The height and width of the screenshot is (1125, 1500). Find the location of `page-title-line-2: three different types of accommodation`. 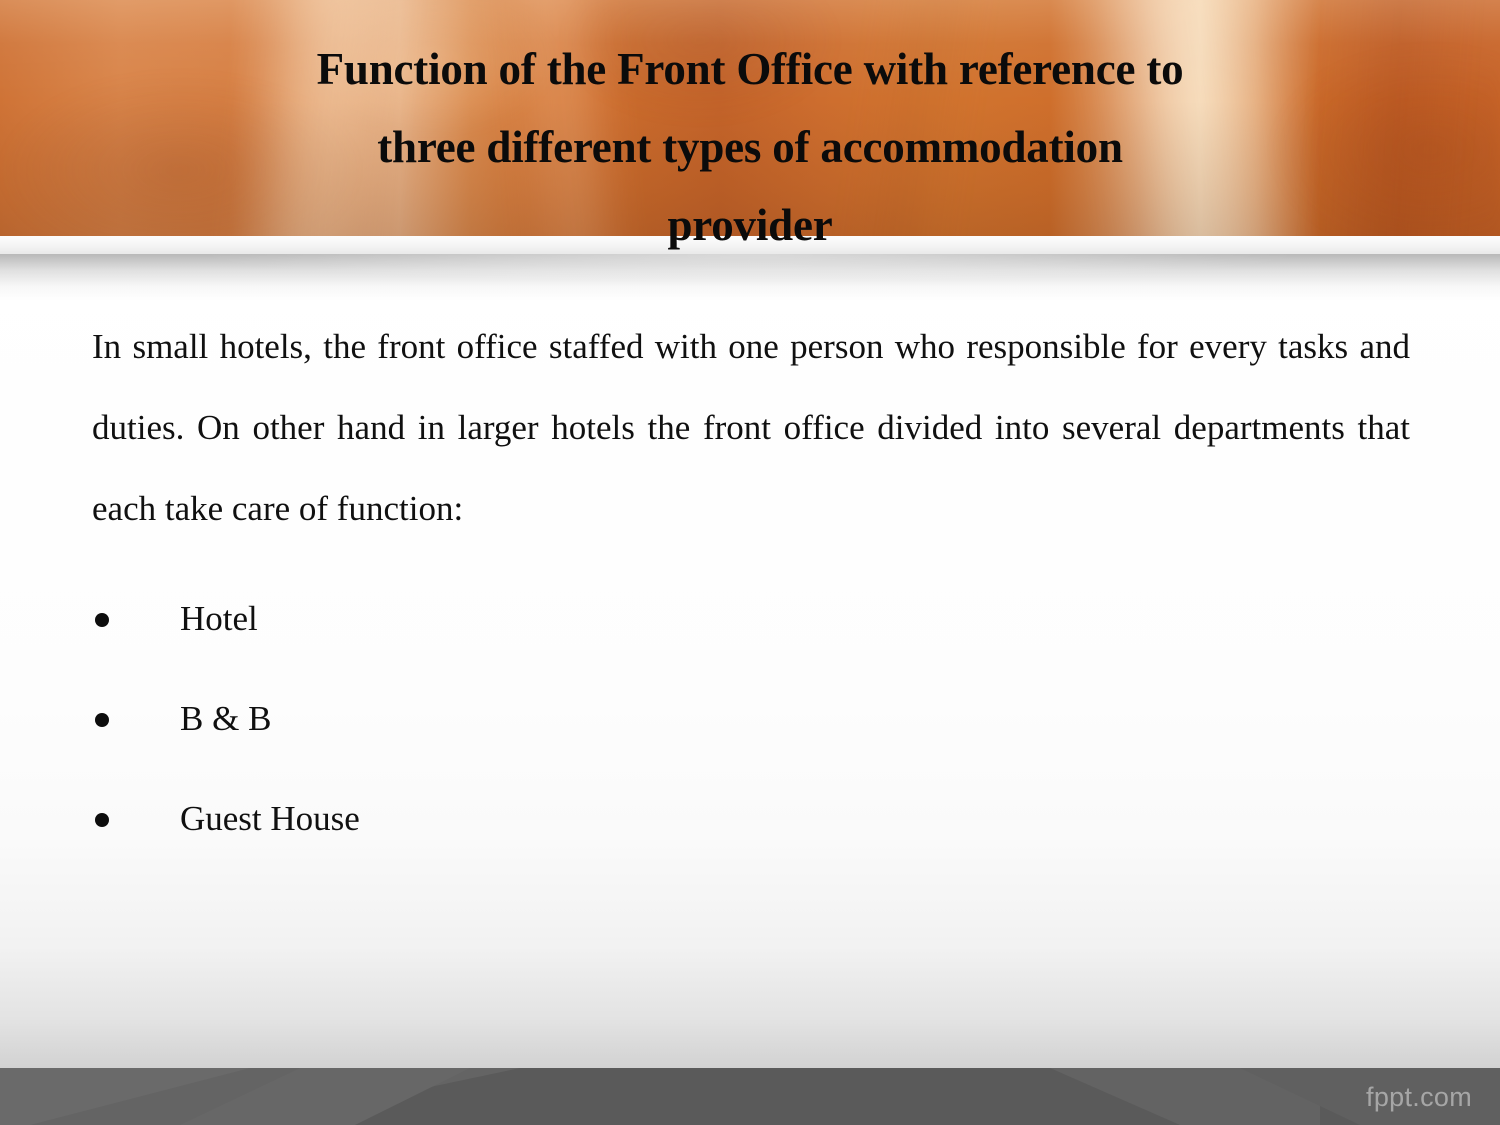

page-title-line-2: three different types of accommodation is located at coordinates (750, 147).